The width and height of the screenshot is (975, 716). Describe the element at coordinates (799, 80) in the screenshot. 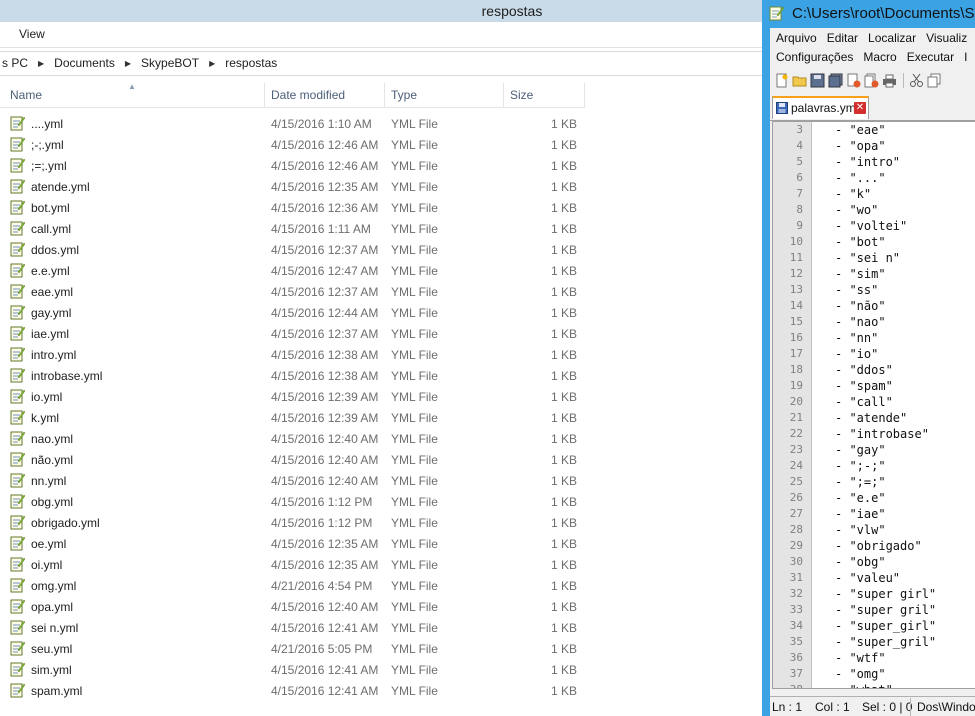

I see `open-file-icon` at that location.